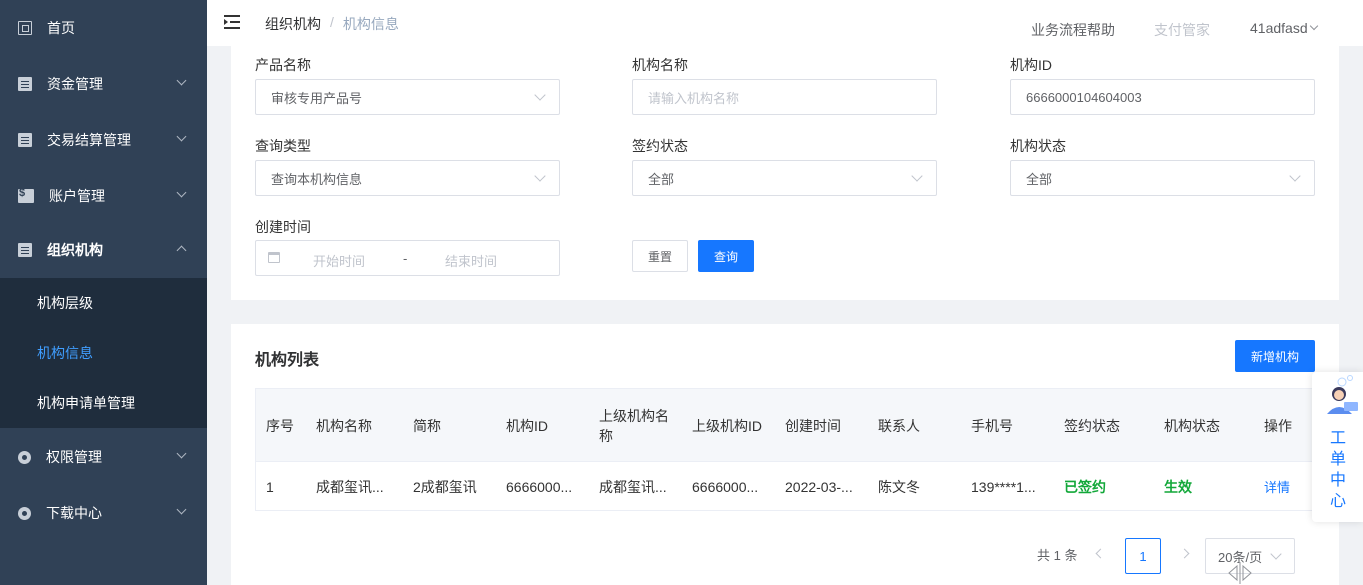 The height and width of the screenshot is (585, 1363). Describe the element at coordinates (103, 403) in the screenshot. I see `sidebar-item-org-applications: 机构申请单管理` at that location.